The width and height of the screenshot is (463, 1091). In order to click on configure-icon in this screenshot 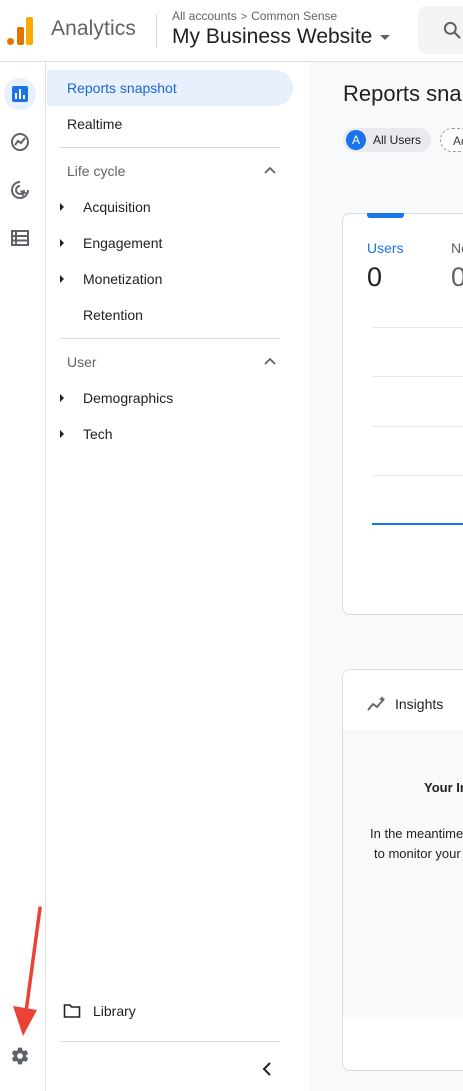, I will do `click(20, 238)`.